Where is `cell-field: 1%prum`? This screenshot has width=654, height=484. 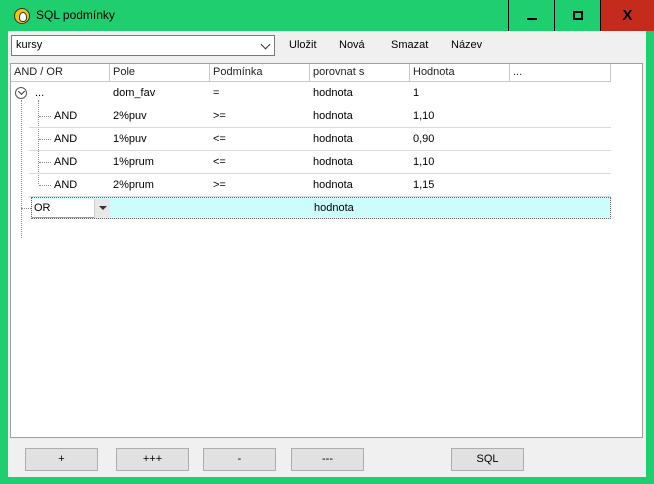
cell-field: 1%prum is located at coordinates (133, 162).